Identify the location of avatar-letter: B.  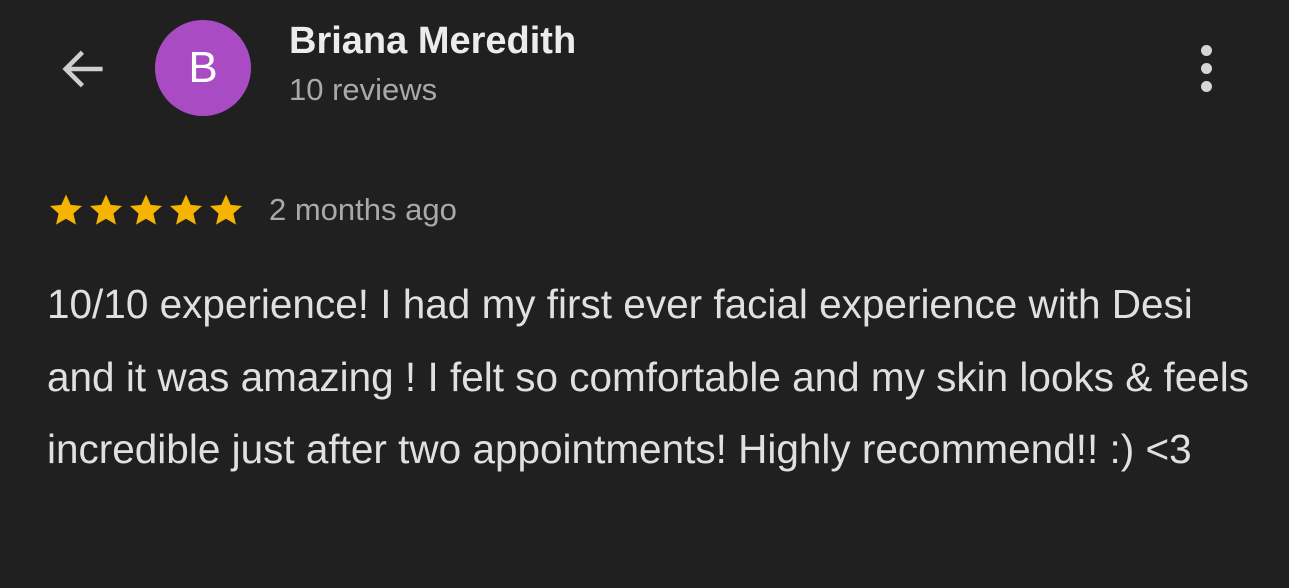
(203, 67).